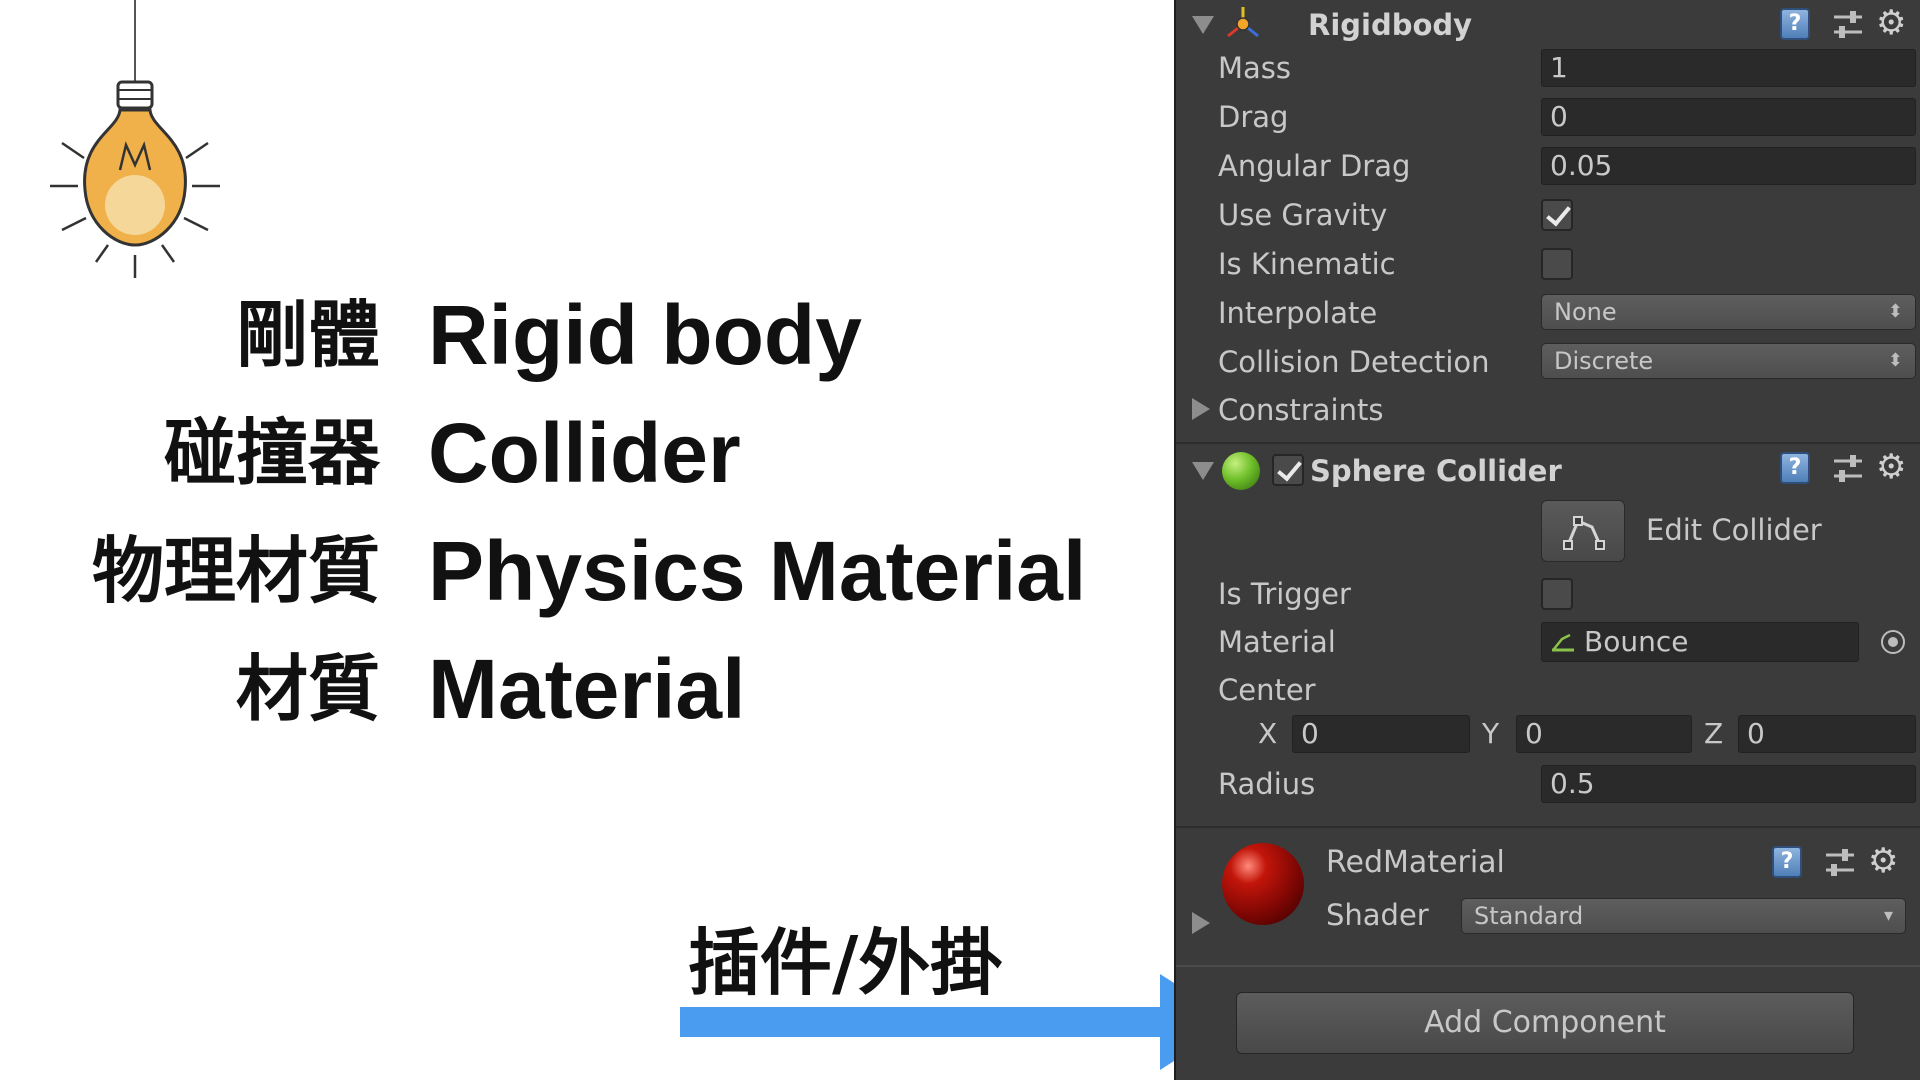 This screenshot has width=1920, height=1080. Describe the element at coordinates (1241, 471) in the screenshot. I see `sphere-collider-icon` at that location.